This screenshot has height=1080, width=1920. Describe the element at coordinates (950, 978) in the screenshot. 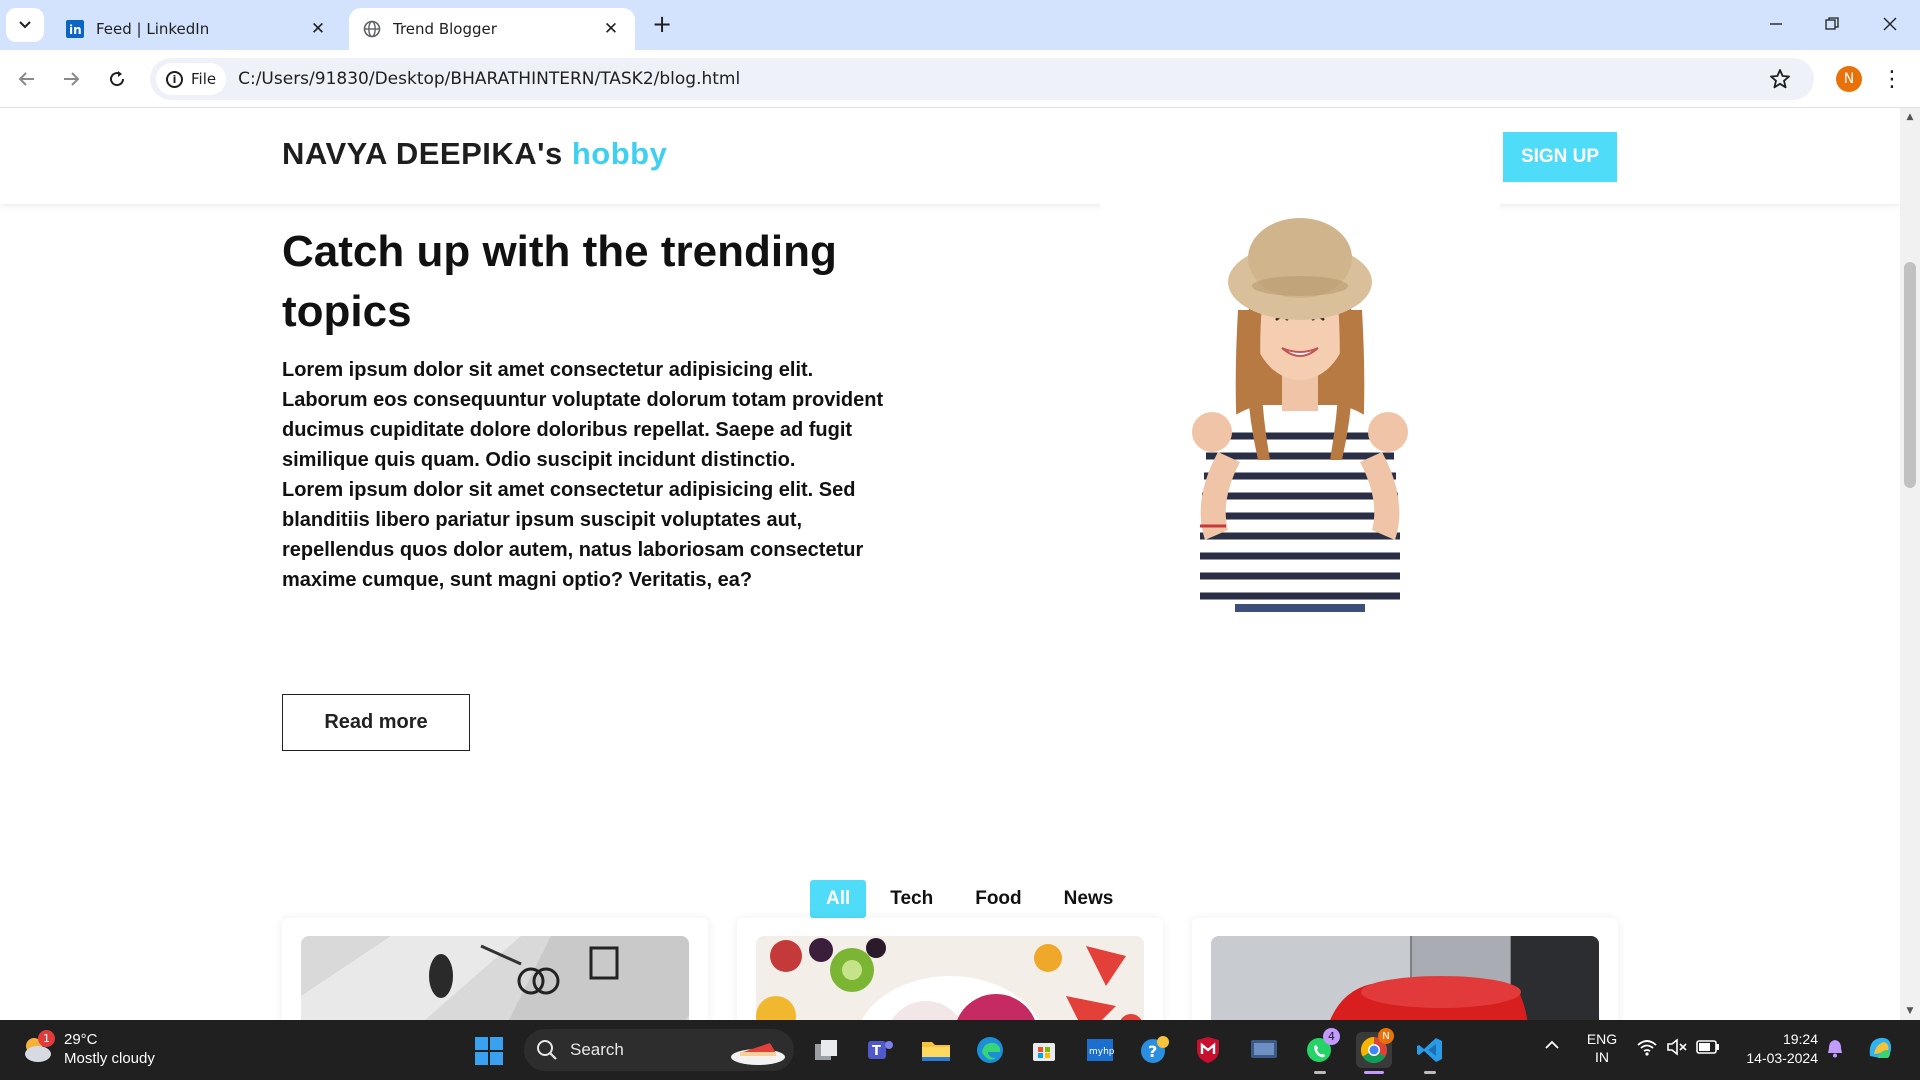

I see `card-image-food` at that location.